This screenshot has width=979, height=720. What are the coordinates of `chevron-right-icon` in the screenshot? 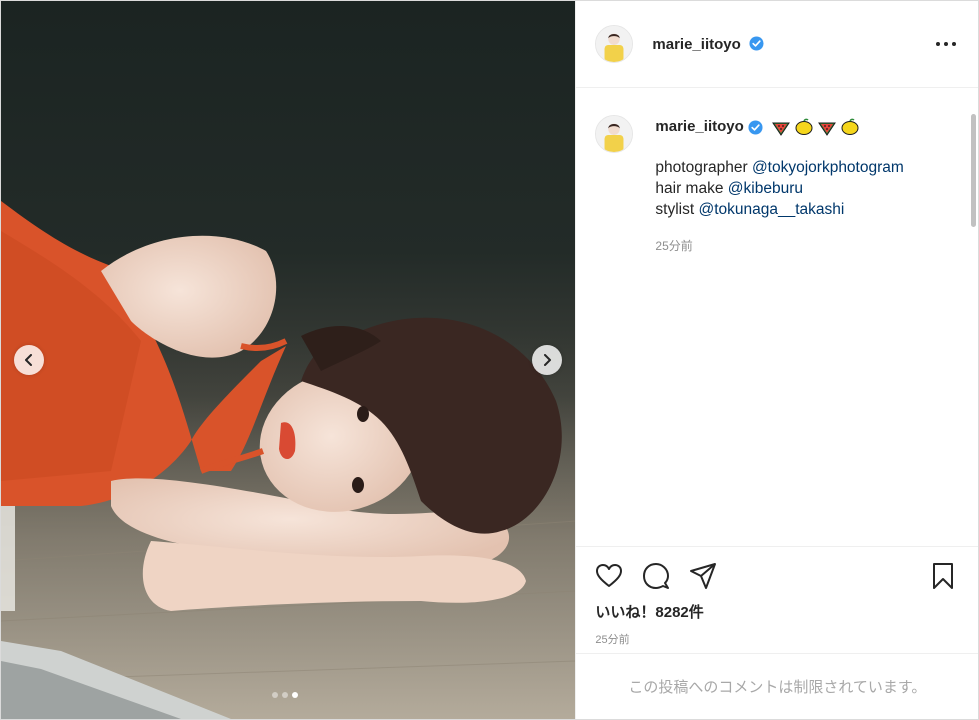 It's located at (547, 360).